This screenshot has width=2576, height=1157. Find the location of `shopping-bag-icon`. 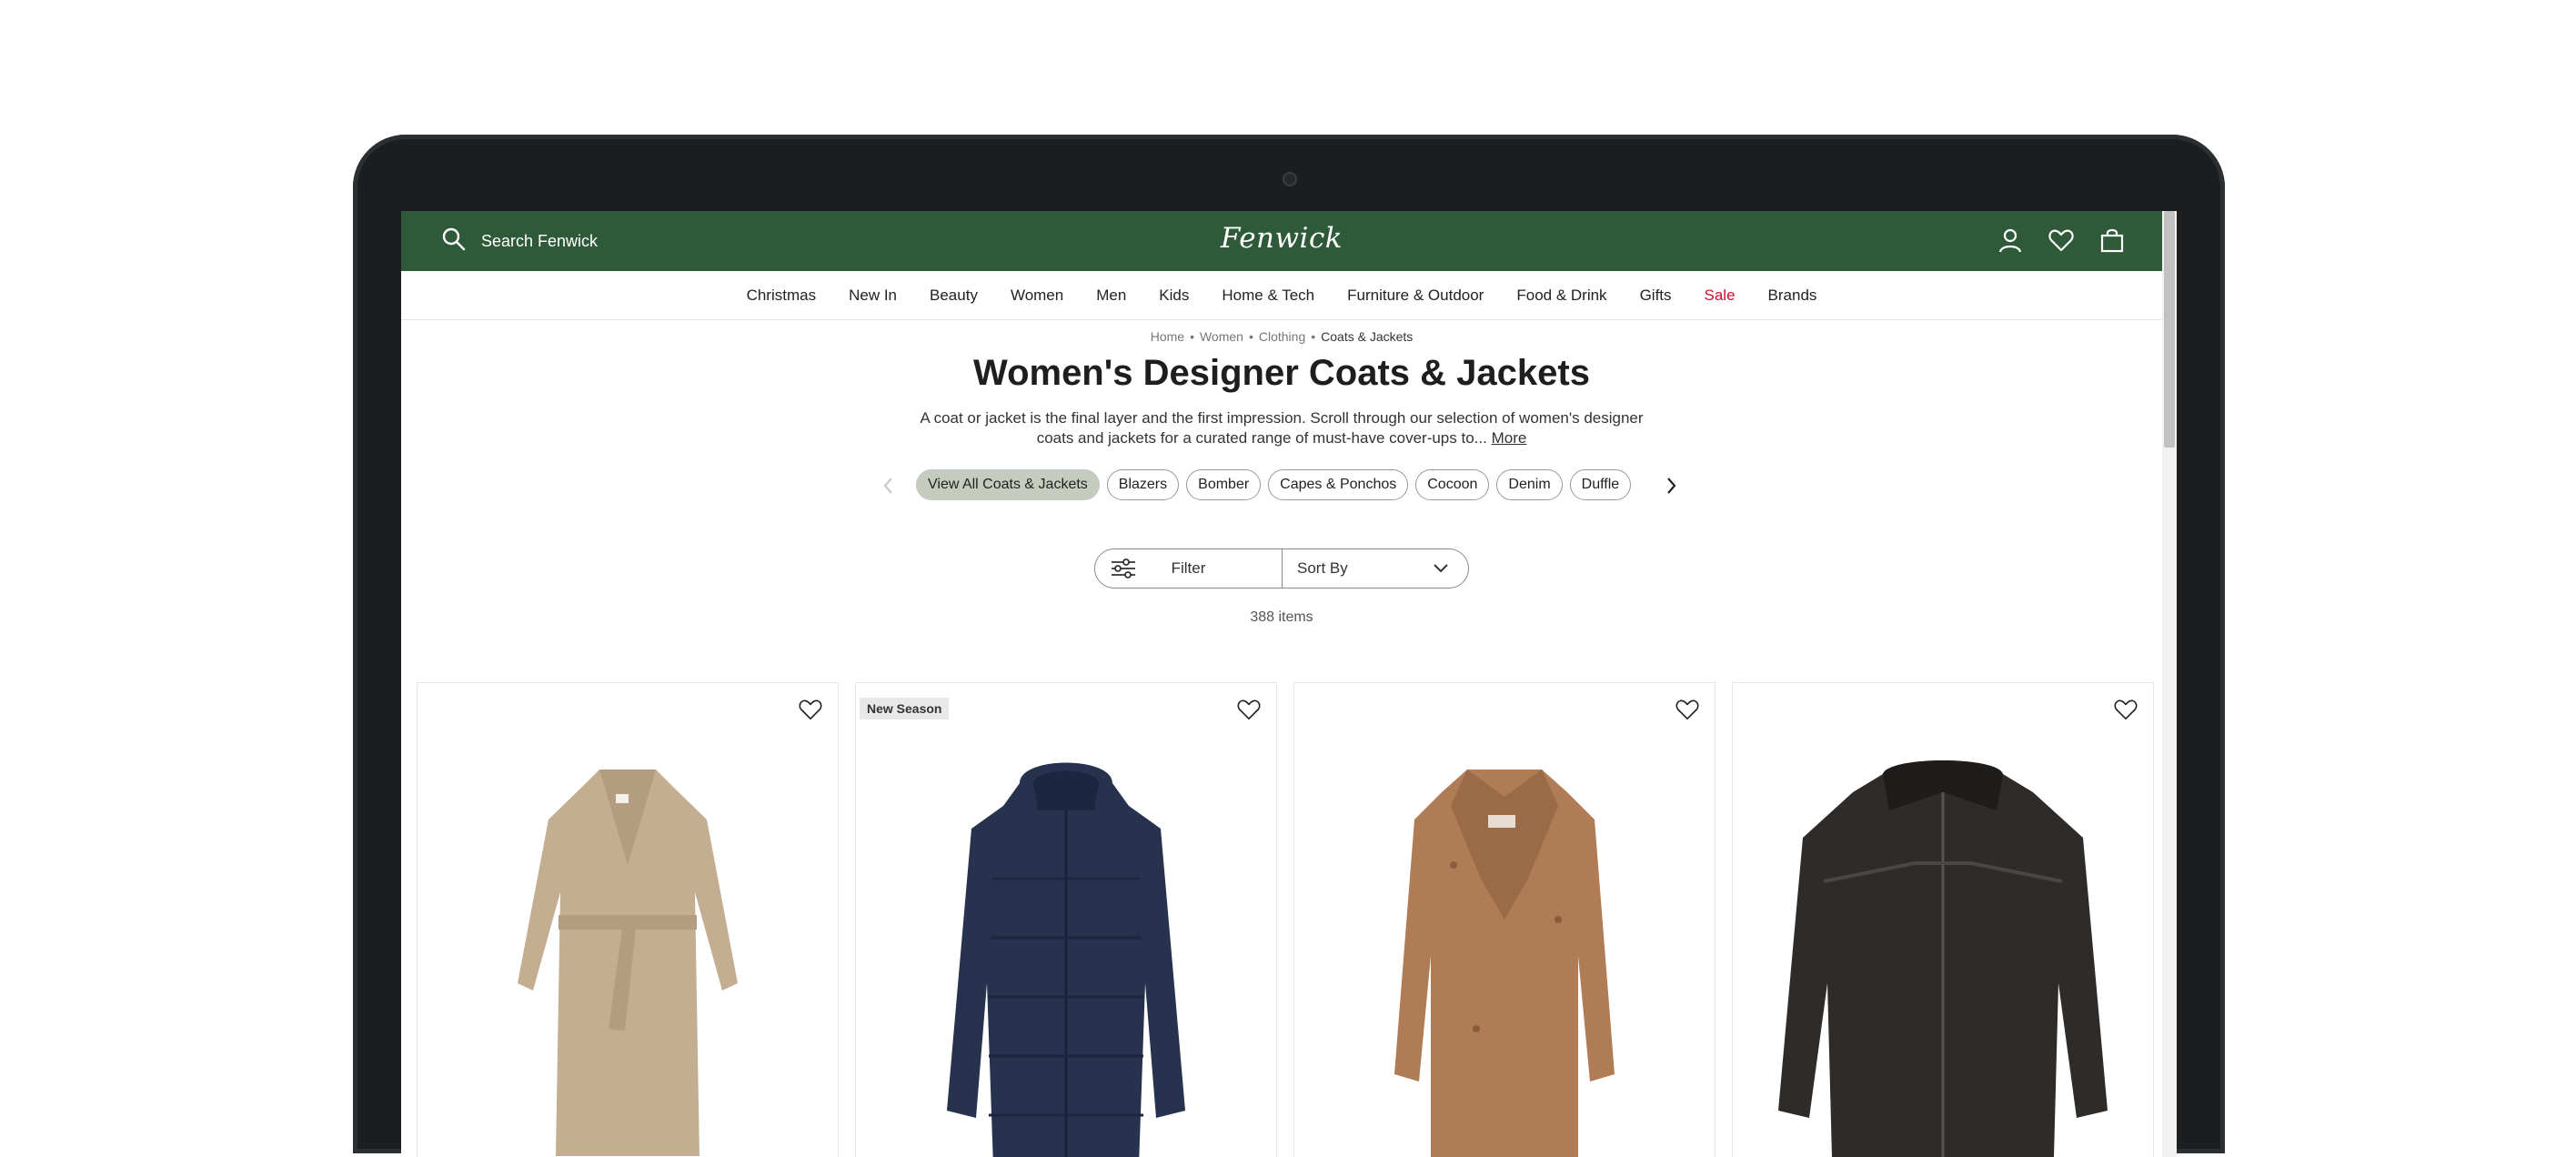

shopping-bag-icon is located at coordinates (2112, 240).